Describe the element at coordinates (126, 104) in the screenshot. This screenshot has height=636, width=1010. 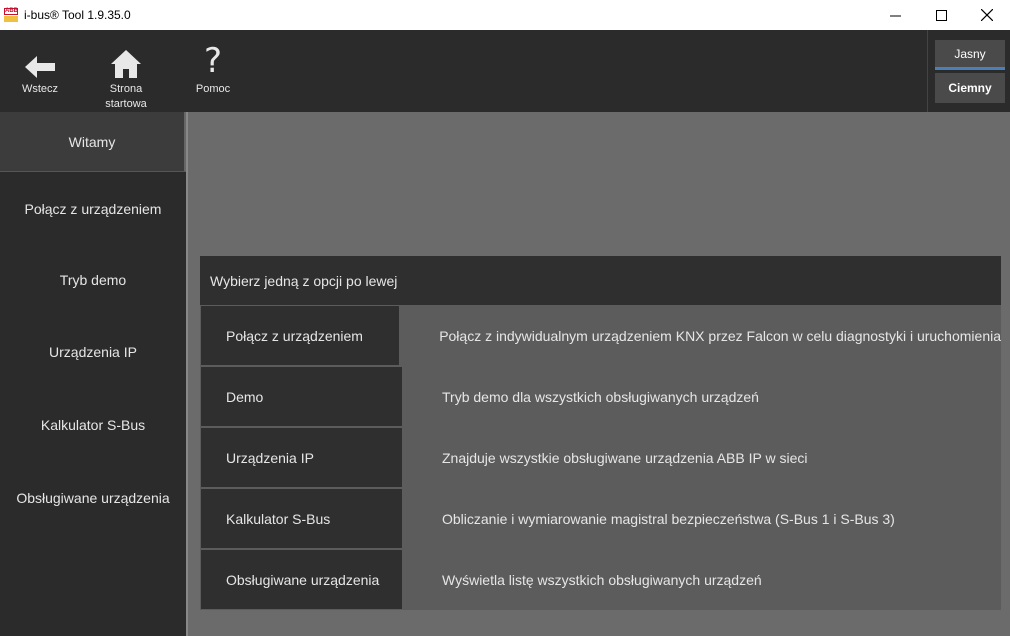
I see `home-label-line2: startowa` at that location.